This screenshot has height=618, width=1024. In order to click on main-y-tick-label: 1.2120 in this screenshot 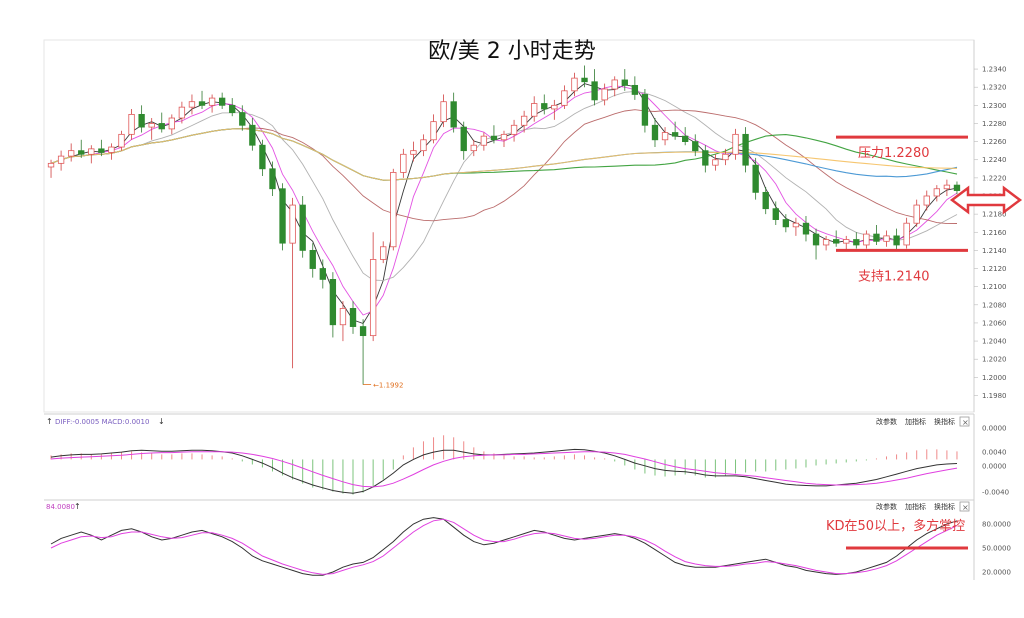, I will do `click(994, 269)`.